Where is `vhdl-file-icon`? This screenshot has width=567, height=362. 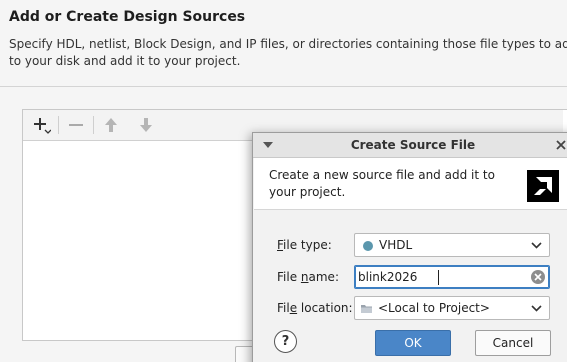 vhdl-file-icon is located at coordinates (368, 246).